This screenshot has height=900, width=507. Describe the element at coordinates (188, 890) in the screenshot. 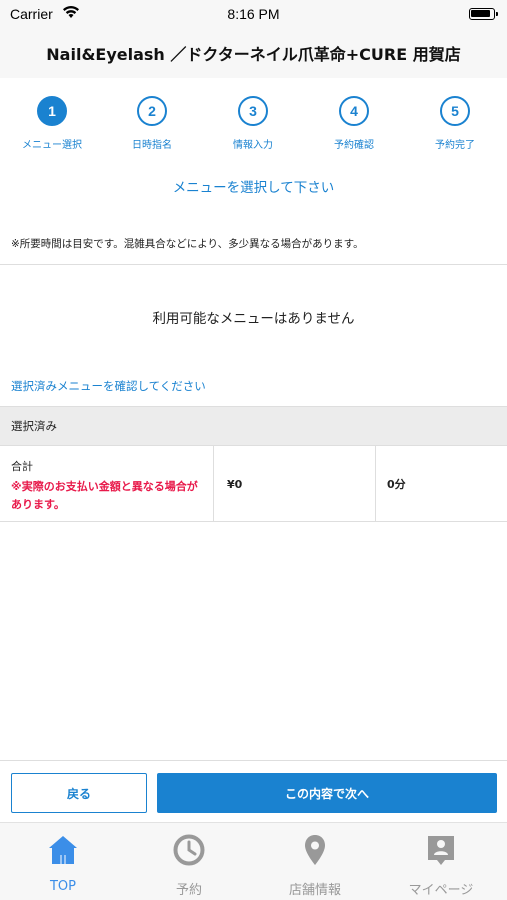

I see `tab-label: 予約` at that location.